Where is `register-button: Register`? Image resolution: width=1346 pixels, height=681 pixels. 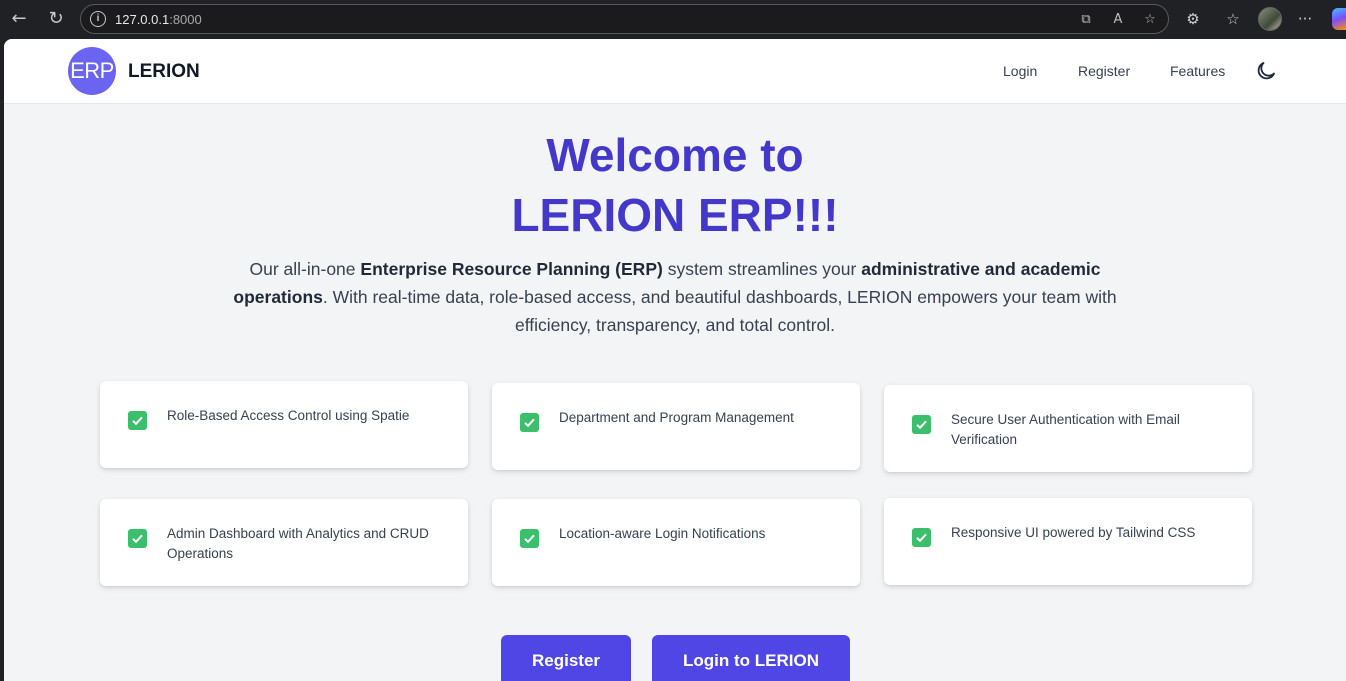
register-button: Register is located at coordinates (566, 658).